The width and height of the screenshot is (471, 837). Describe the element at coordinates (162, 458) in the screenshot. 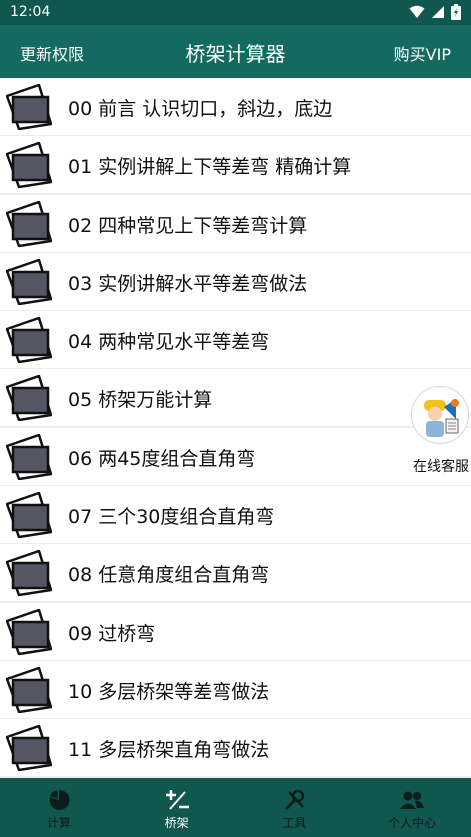

I see `list-item-label: 06 两45度组合直角弯` at that location.